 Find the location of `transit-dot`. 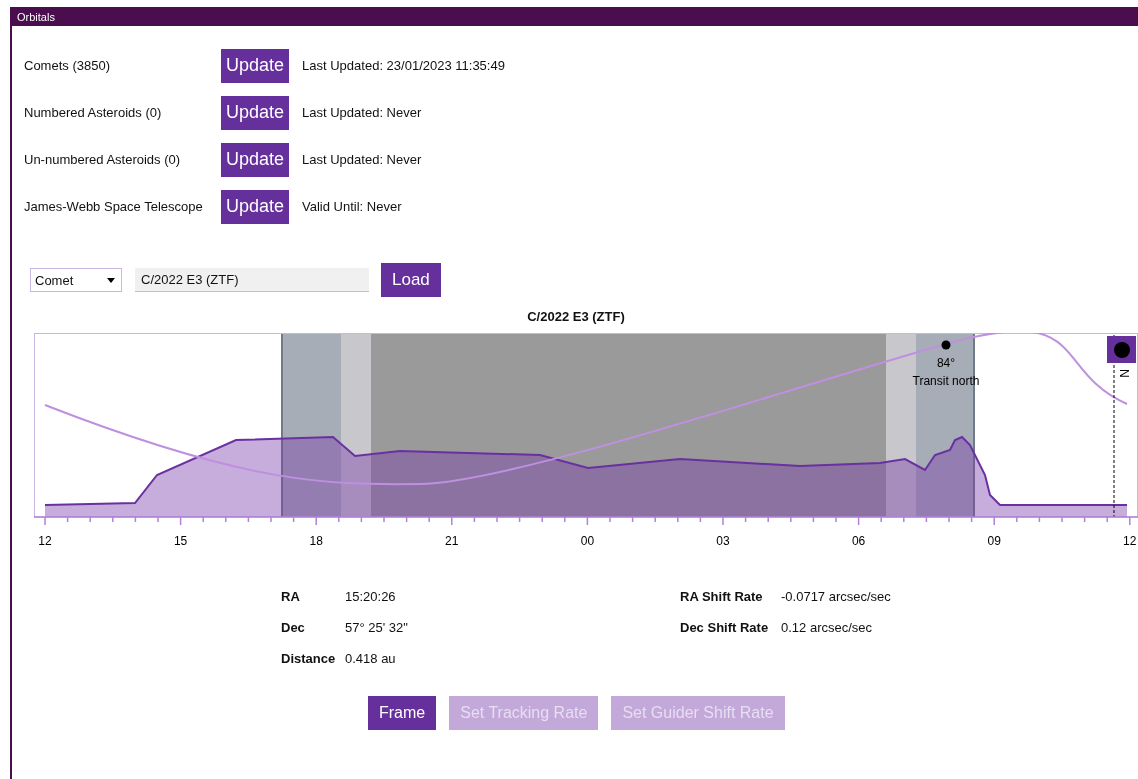

transit-dot is located at coordinates (946, 345).